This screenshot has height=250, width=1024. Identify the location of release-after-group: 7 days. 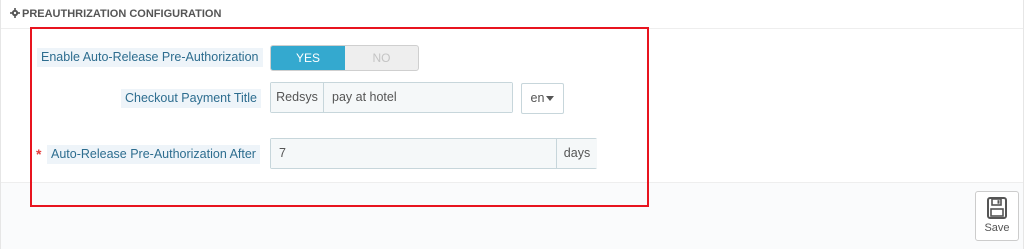
(433, 153).